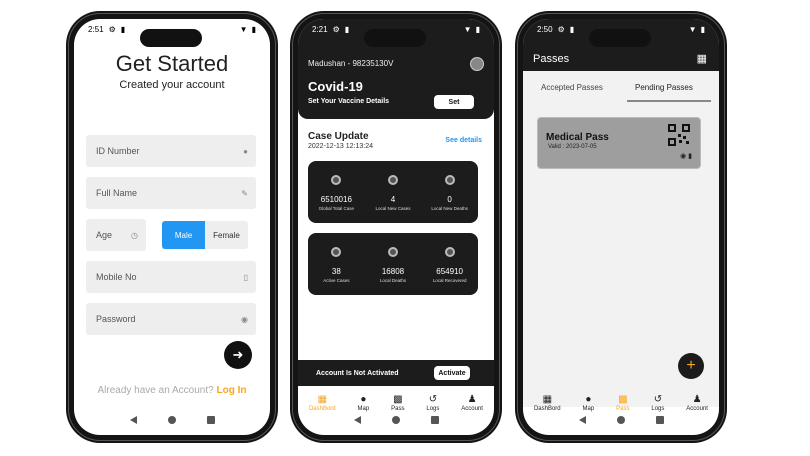 This screenshot has width=810, height=456. I want to click on gender-female-button: Female, so click(226, 235).